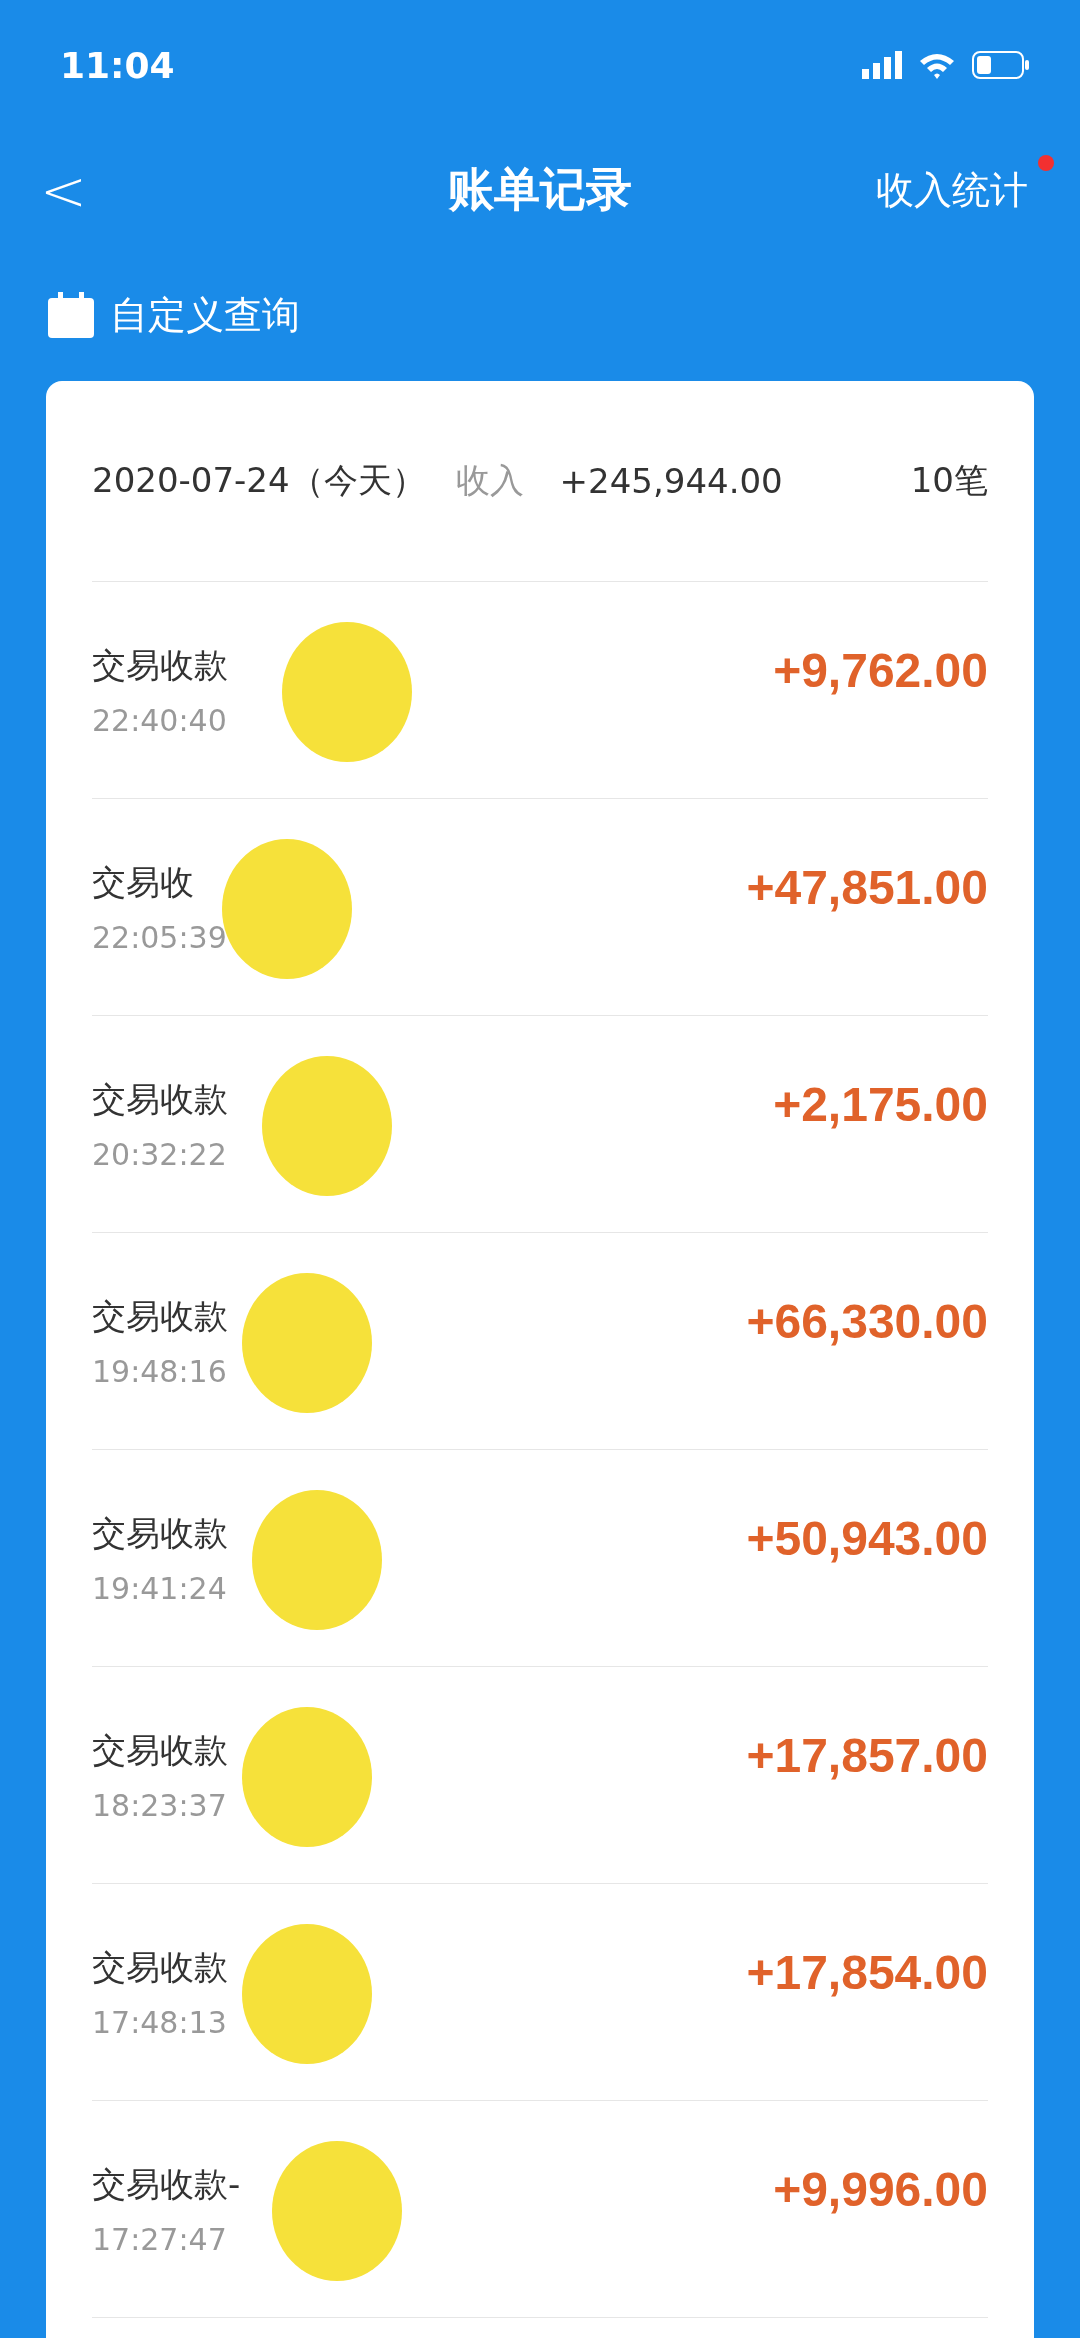 The width and height of the screenshot is (1080, 2338). What do you see at coordinates (882, 65) in the screenshot?
I see `signal-icon` at bounding box center [882, 65].